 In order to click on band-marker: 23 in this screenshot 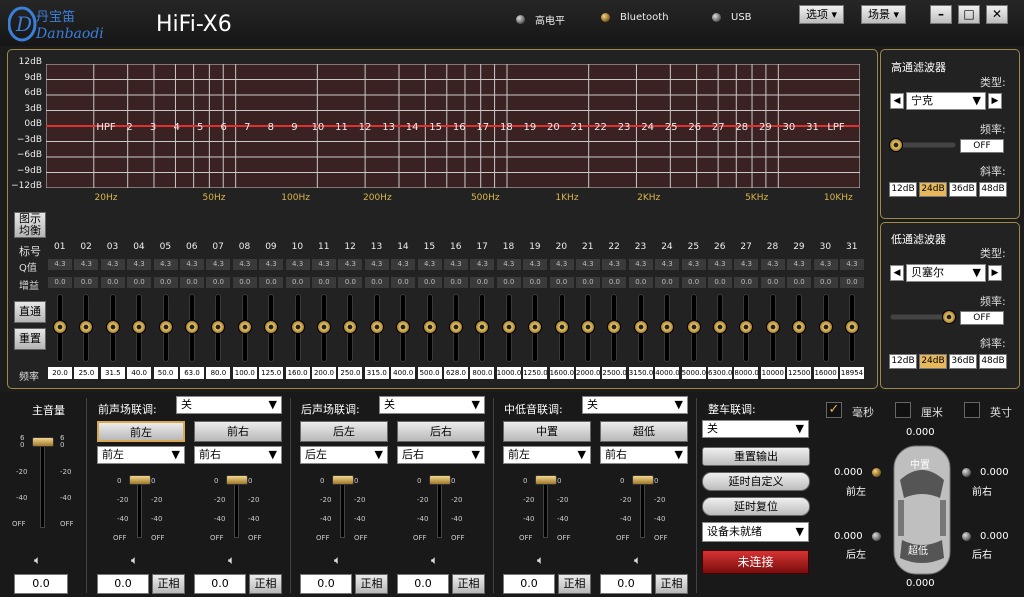, I will do `click(624, 127)`.